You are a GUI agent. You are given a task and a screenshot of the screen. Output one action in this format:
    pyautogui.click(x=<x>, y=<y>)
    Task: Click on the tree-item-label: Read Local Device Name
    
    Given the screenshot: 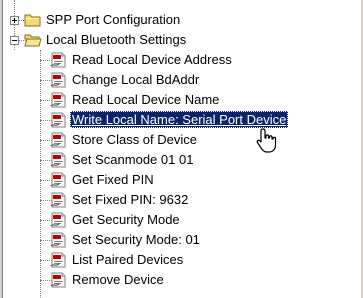 What is the action you would take?
    pyautogui.click(x=146, y=99)
    